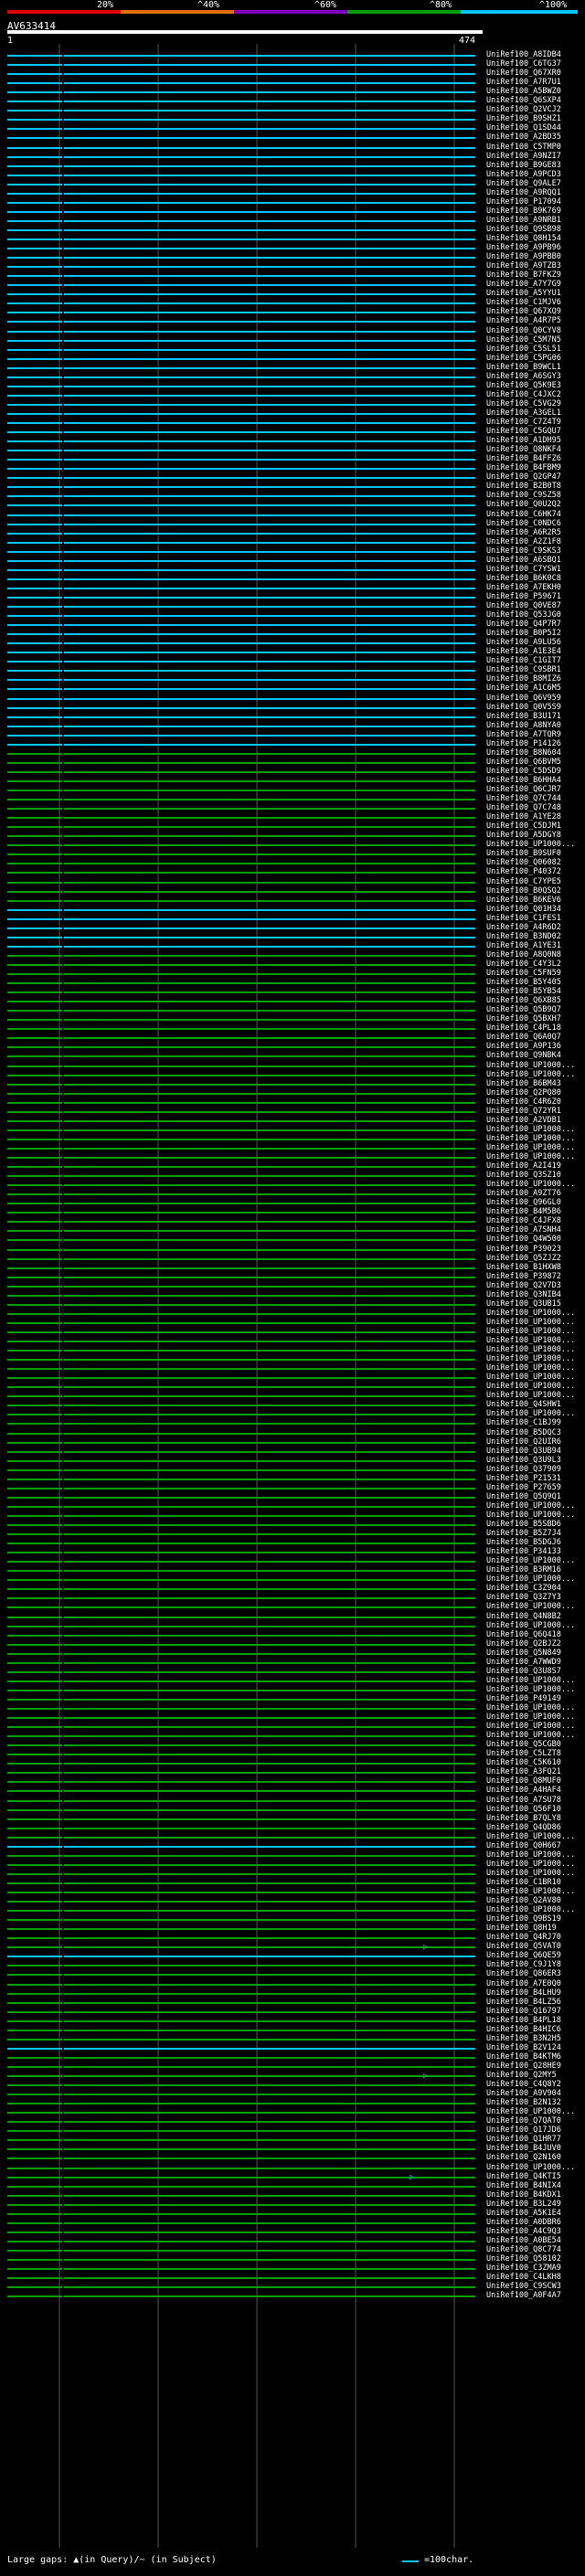  What do you see at coordinates (523, 100) in the screenshot?
I see `hit-label: UniRef100_Q6SXP4` at bounding box center [523, 100].